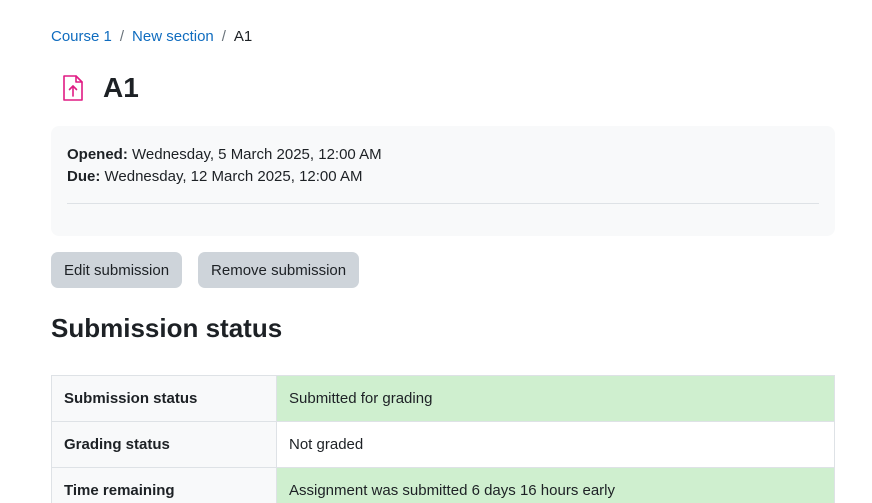 Image resolution: width=872 pixels, height=503 pixels. Describe the element at coordinates (164, 485) in the screenshot. I see `row-label: Time remaining` at that location.